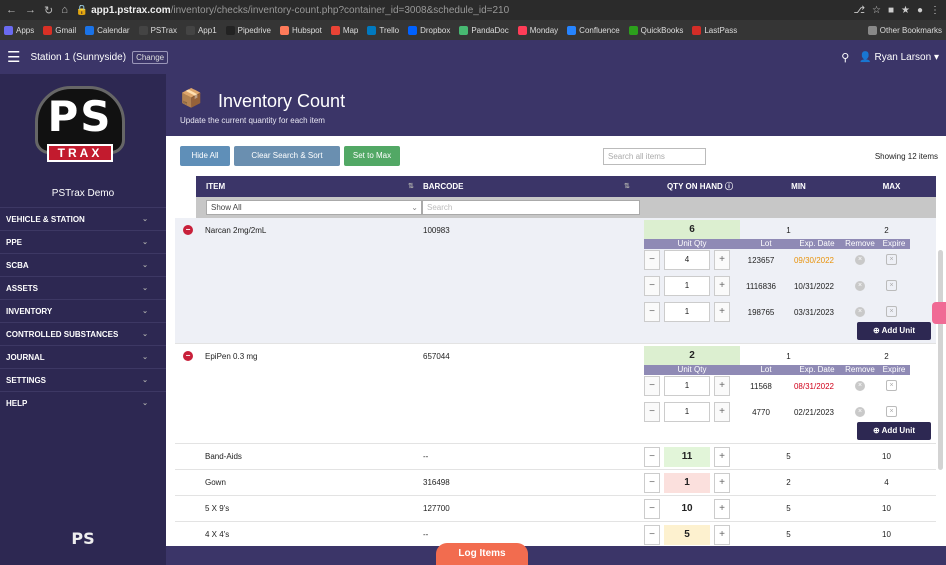 The height and width of the screenshot is (565, 946). I want to click on bookmark-item: PSTrax, so click(157, 30).